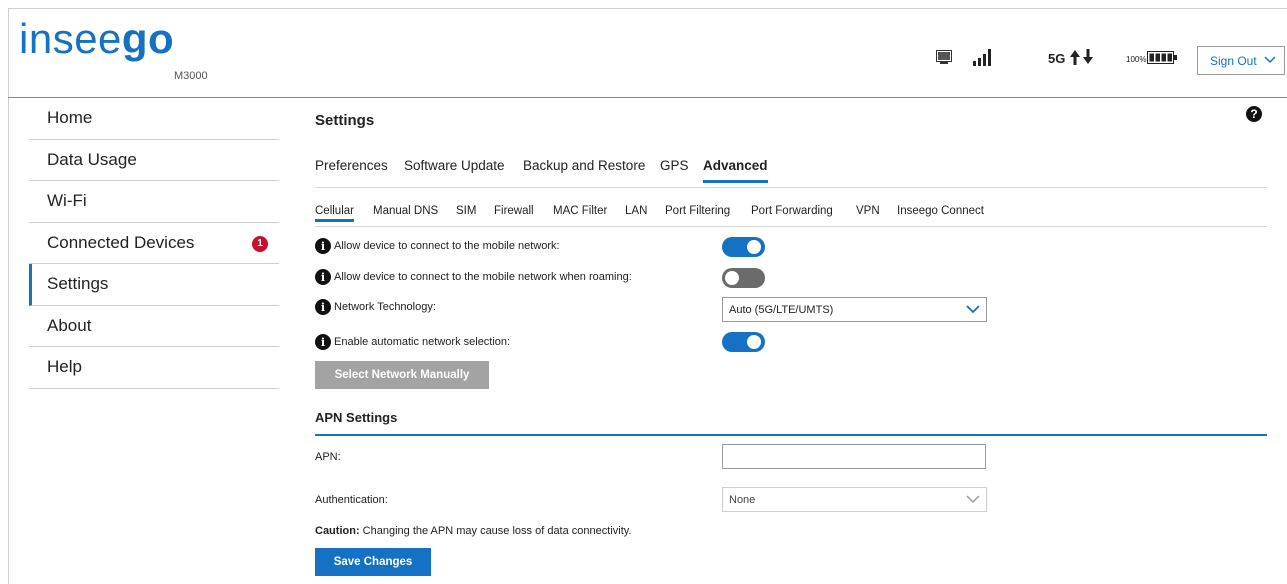 Image resolution: width=1287 pixels, height=584 pixels. Describe the element at coordinates (154, 368) in the screenshot. I see `sidebar-item-help: Help` at that location.